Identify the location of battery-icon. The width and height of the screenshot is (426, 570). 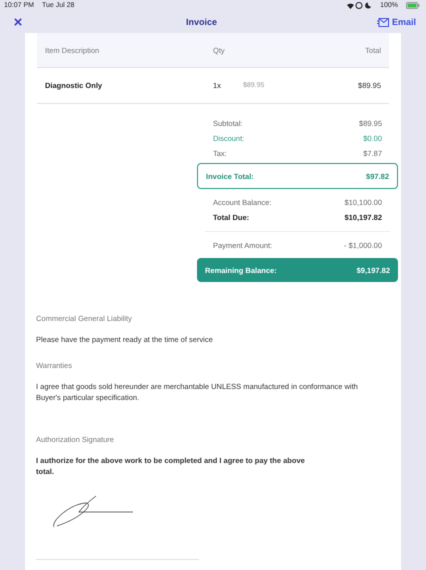
(413, 5).